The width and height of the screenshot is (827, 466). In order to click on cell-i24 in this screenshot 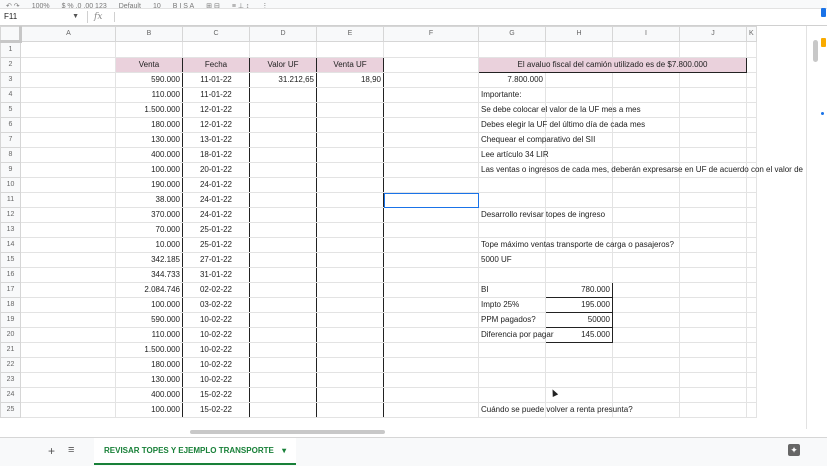, I will do `click(646, 395)`.